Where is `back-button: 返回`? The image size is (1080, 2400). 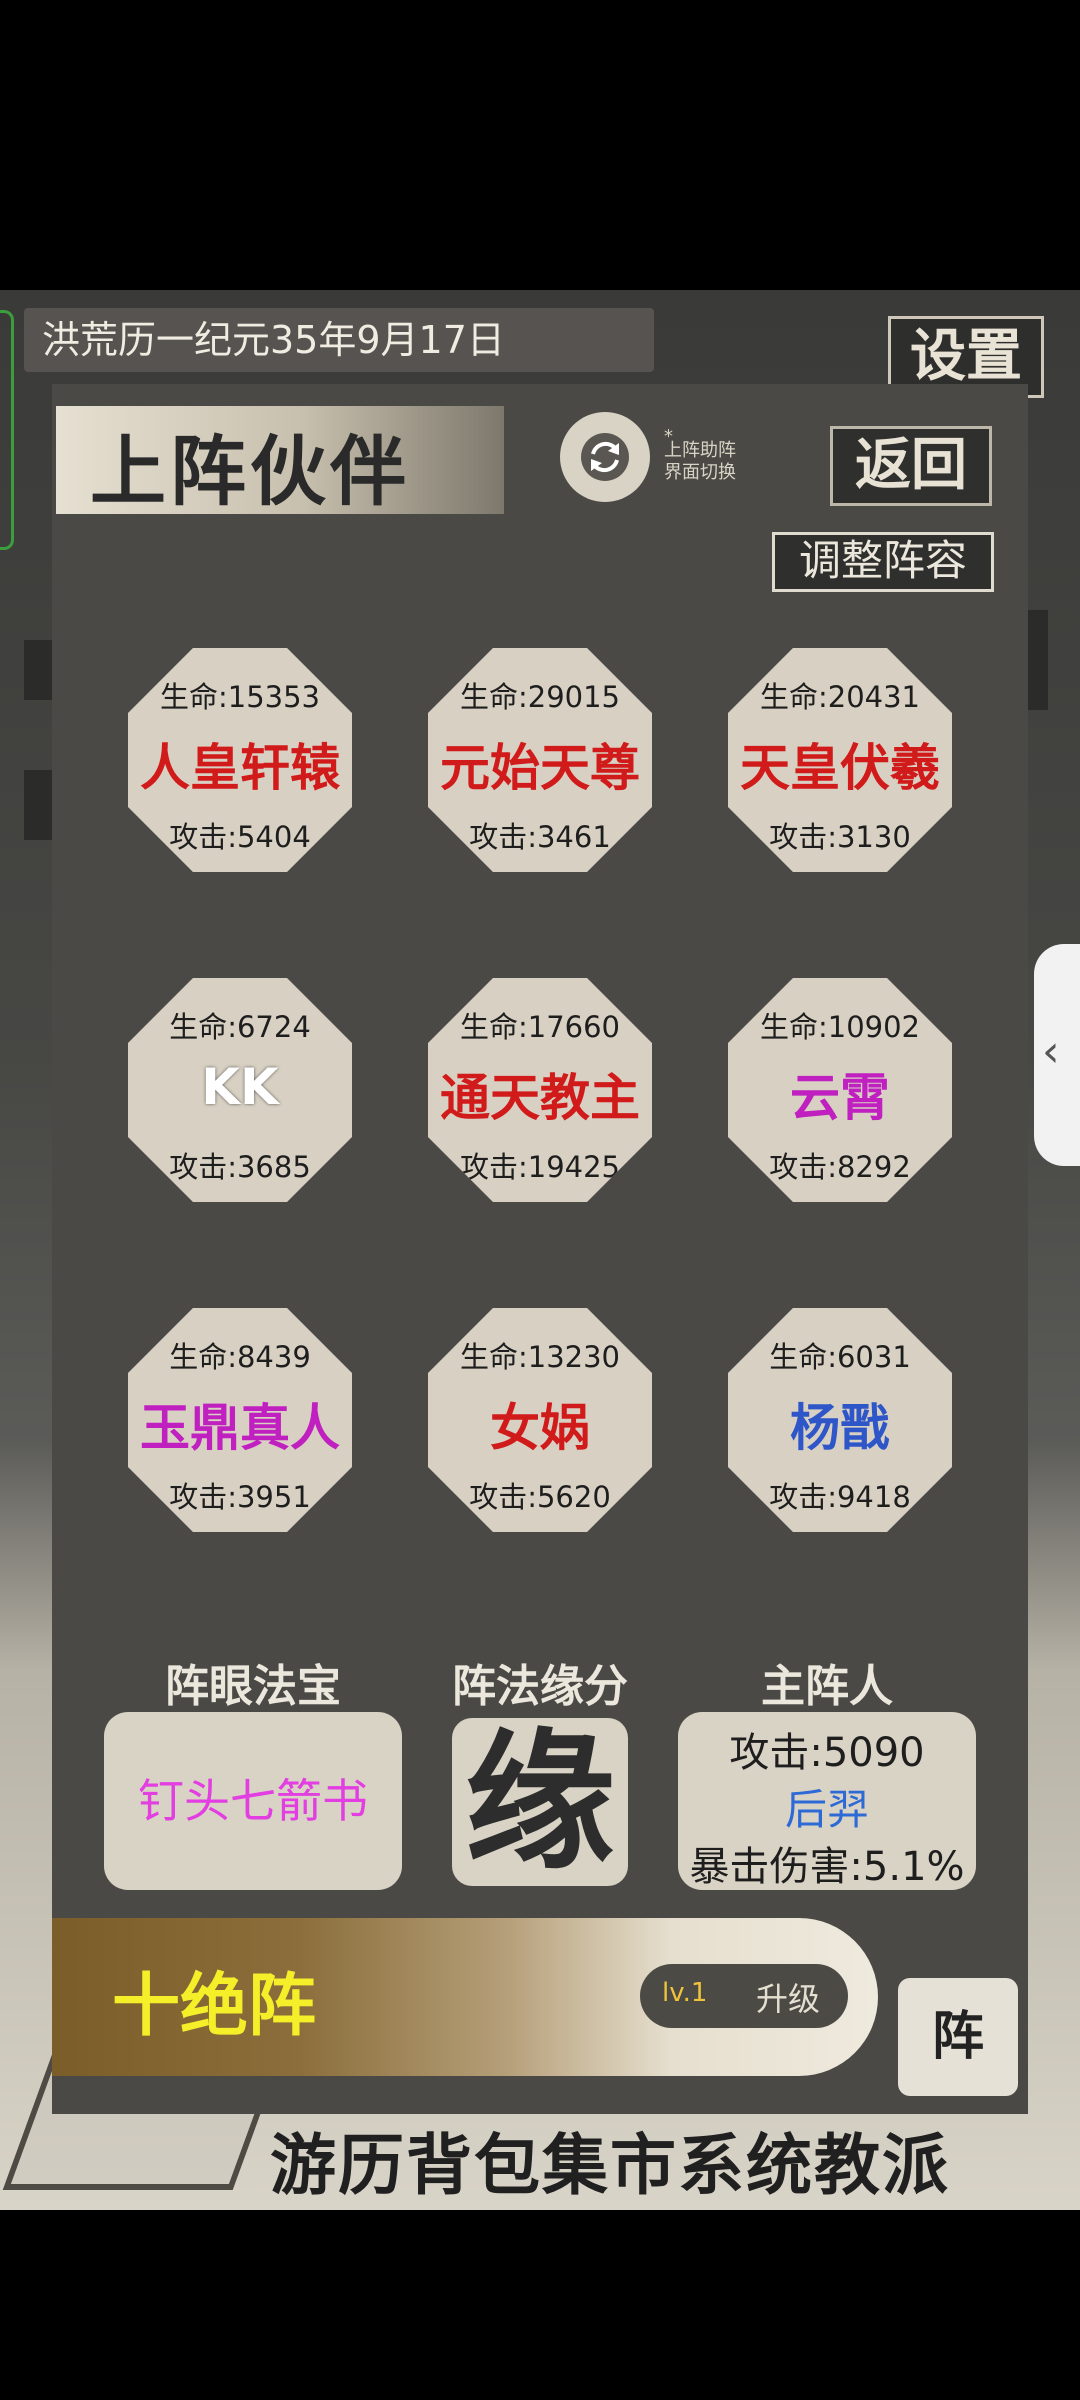 back-button: 返回 is located at coordinates (911, 466).